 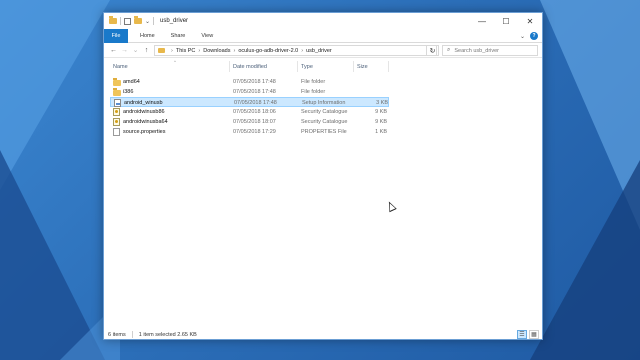 What do you see at coordinates (186, 51) in the screenshot?
I see `breadcrumb-this-pc: This PC` at bounding box center [186, 51].